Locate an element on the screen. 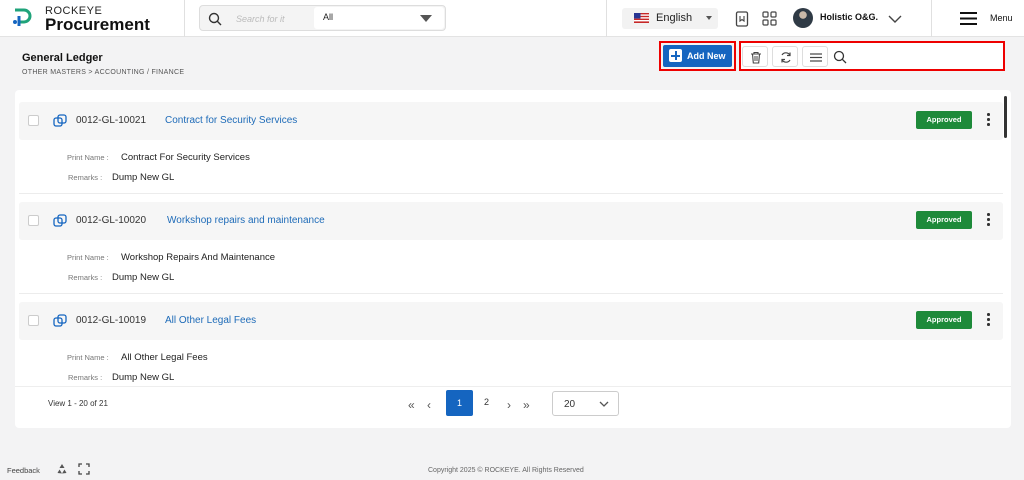 This screenshot has width=1024, height=480. list-icon is located at coordinates (816, 57).